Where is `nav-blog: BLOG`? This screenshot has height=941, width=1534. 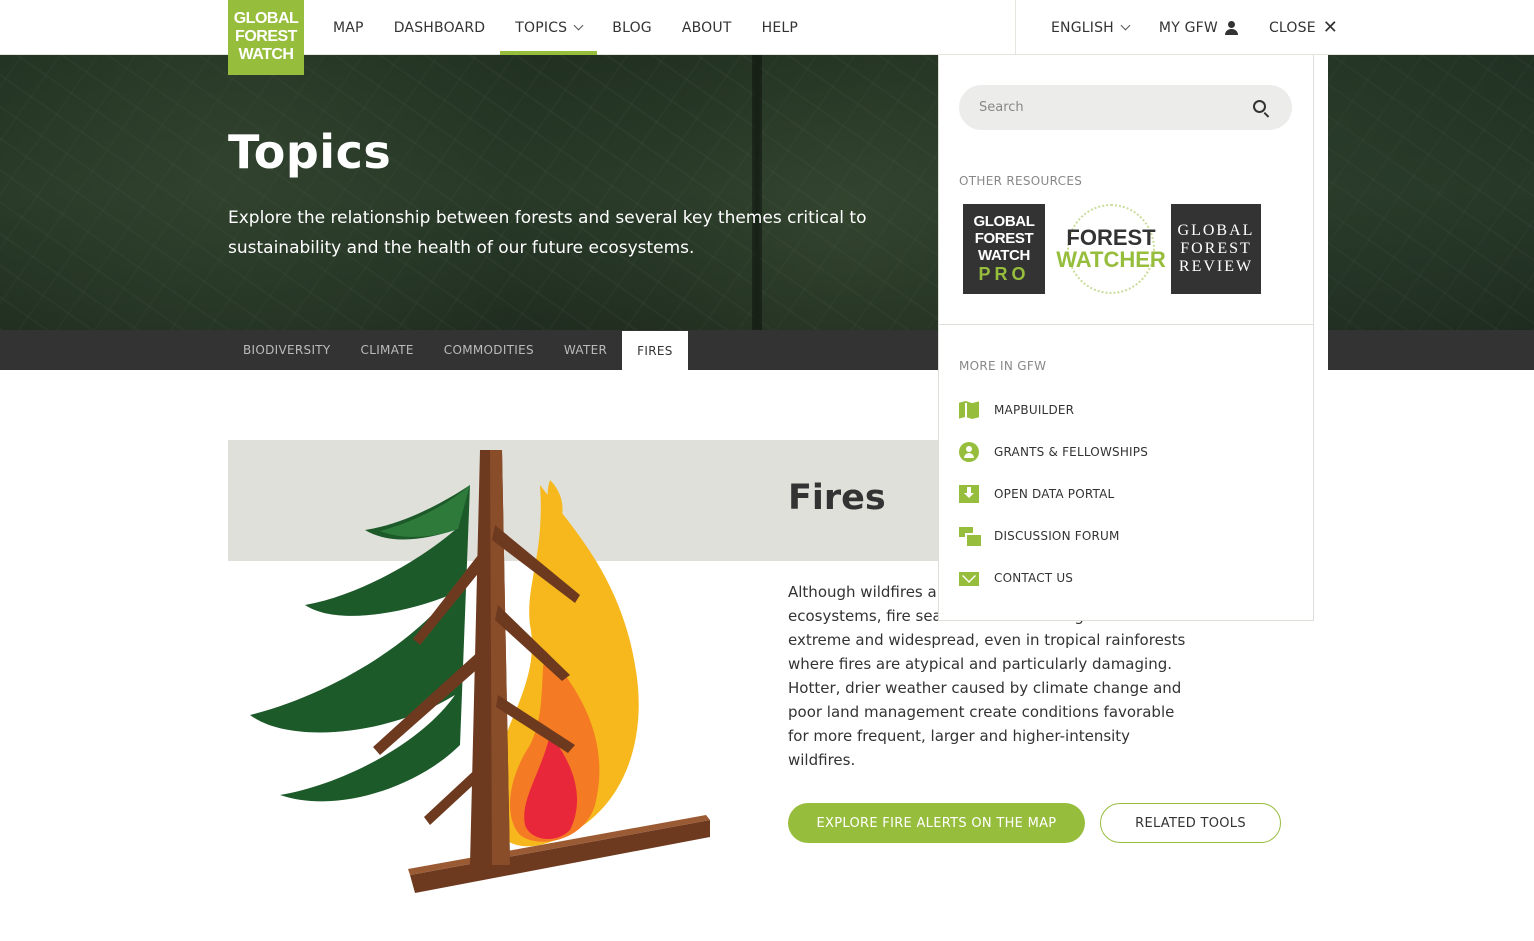
nav-blog: BLOG is located at coordinates (632, 27).